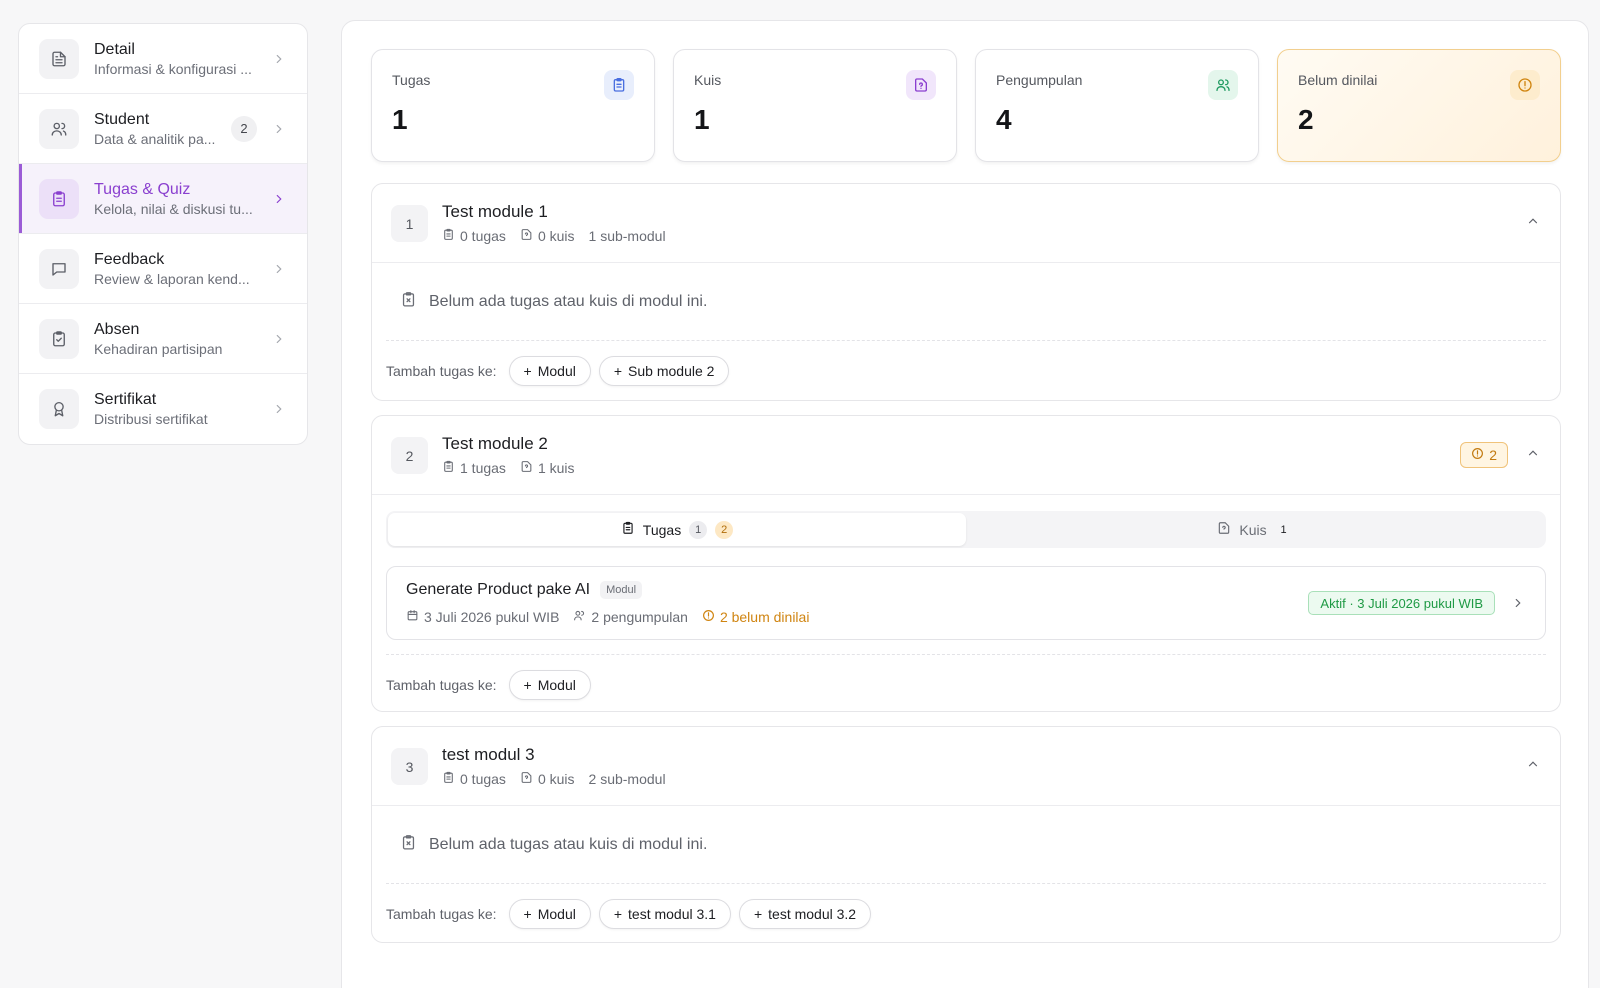  What do you see at coordinates (1117, 105) in the screenshot?
I see `stat-card-pengumpulan: Pengumpulan 4` at bounding box center [1117, 105].